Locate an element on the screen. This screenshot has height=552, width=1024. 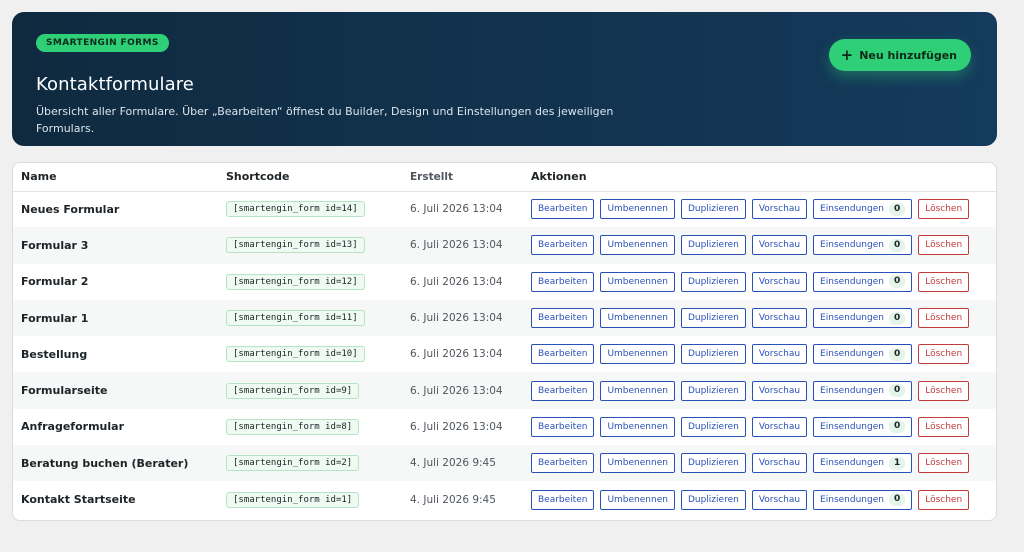
form-name: Bestellung is located at coordinates (54, 354).